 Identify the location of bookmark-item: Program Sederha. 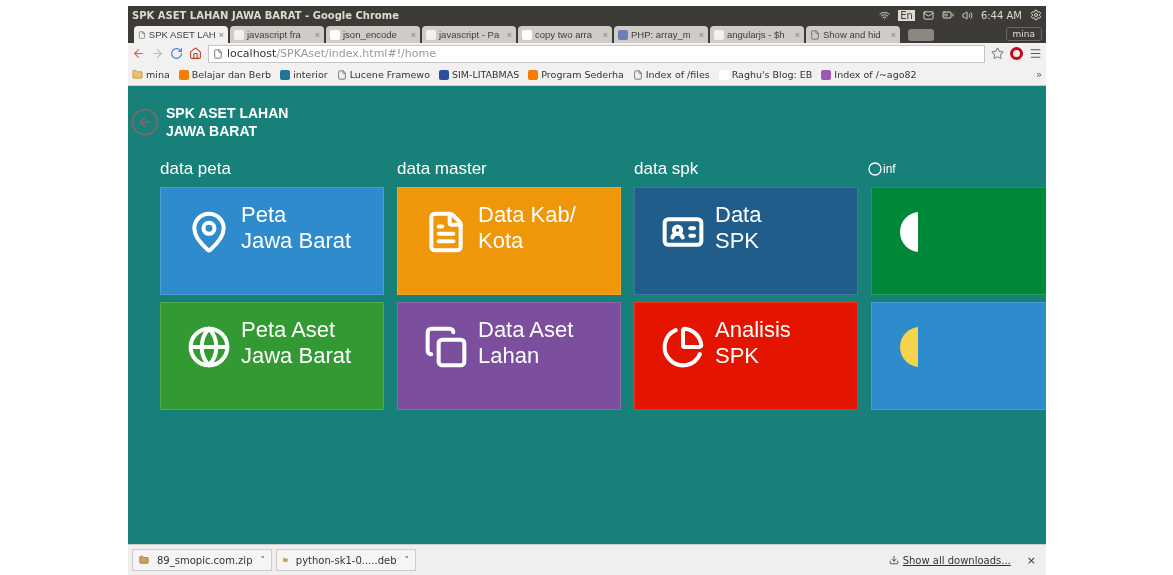
(576, 74).